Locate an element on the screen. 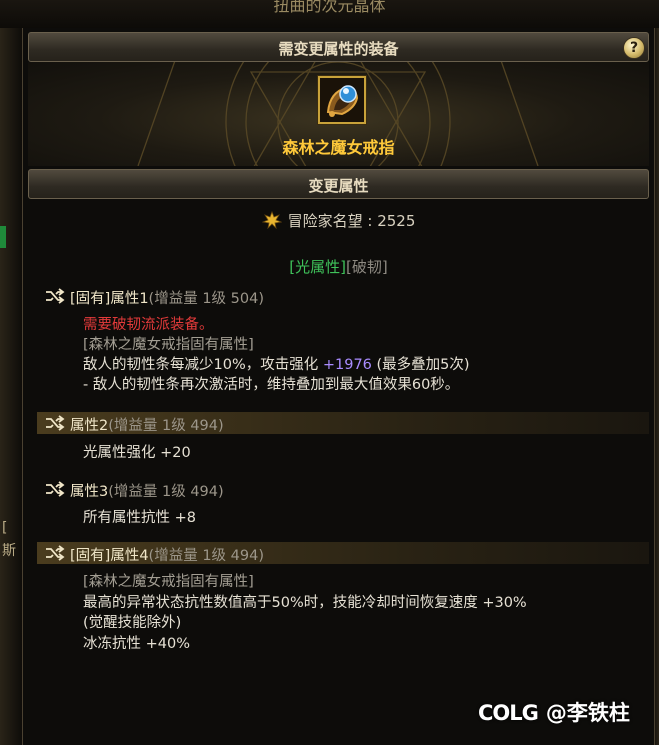  header-title: 需变更属性的装备 is located at coordinates (338, 49).